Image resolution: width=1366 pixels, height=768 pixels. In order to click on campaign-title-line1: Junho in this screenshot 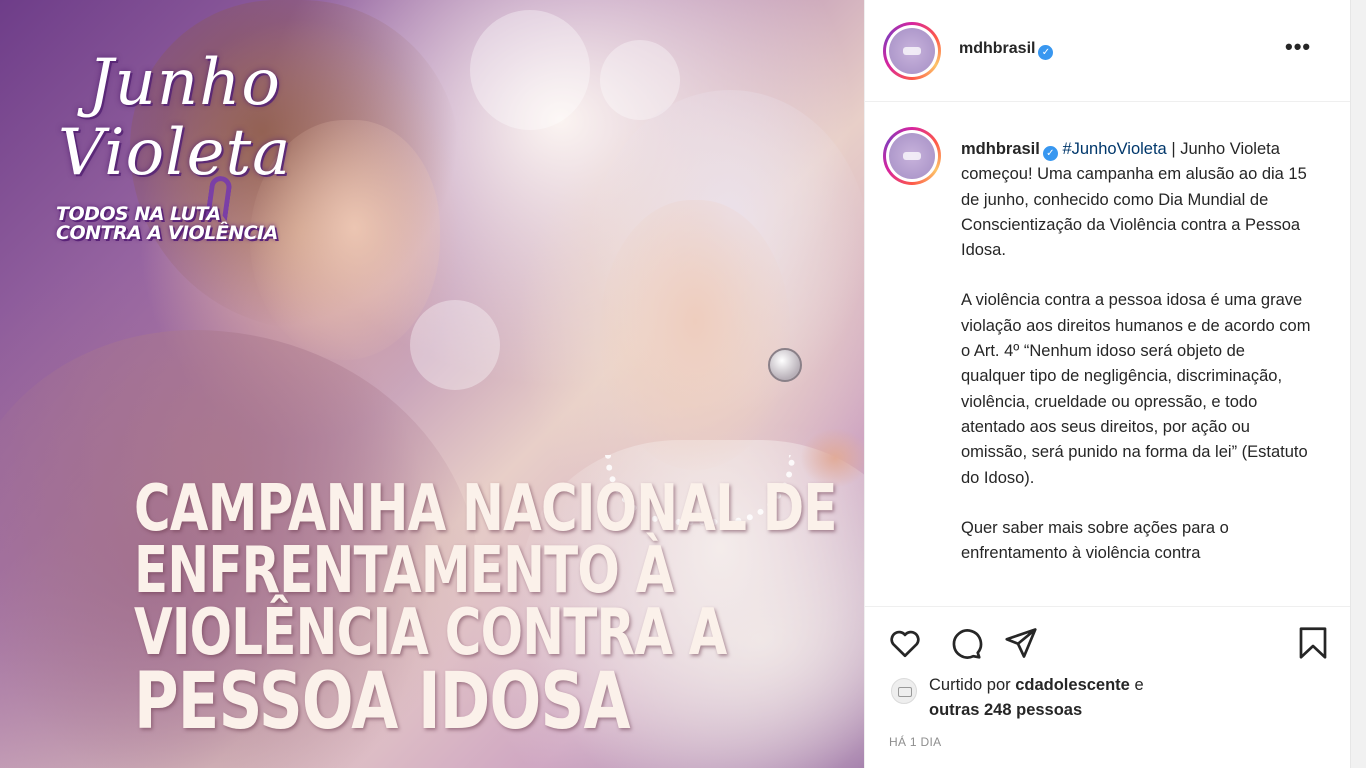, I will do `click(184, 83)`.